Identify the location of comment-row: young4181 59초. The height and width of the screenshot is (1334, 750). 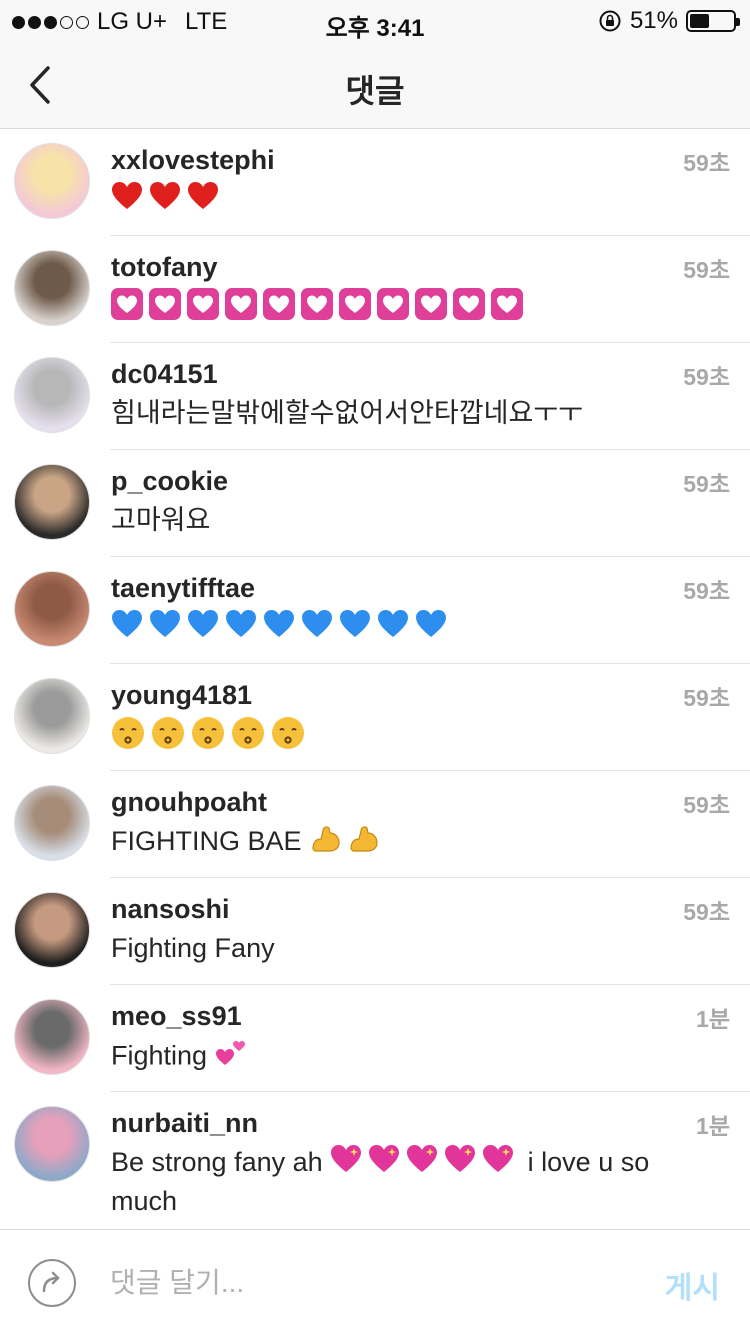
(375, 717).